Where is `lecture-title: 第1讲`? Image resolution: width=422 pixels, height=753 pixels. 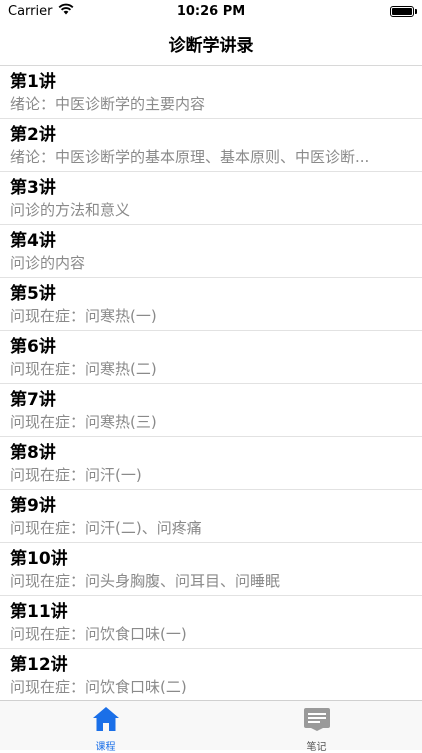 lecture-title: 第1讲 is located at coordinates (33, 82).